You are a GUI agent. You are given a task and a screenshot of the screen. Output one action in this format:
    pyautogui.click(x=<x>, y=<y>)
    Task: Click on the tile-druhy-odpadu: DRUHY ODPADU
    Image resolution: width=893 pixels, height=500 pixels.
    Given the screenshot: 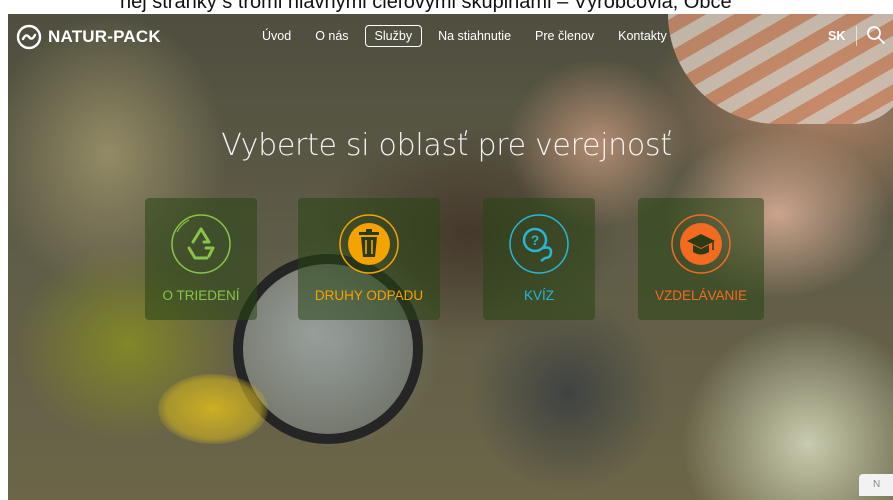 What is the action you would take?
    pyautogui.click(x=369, y=259)
    